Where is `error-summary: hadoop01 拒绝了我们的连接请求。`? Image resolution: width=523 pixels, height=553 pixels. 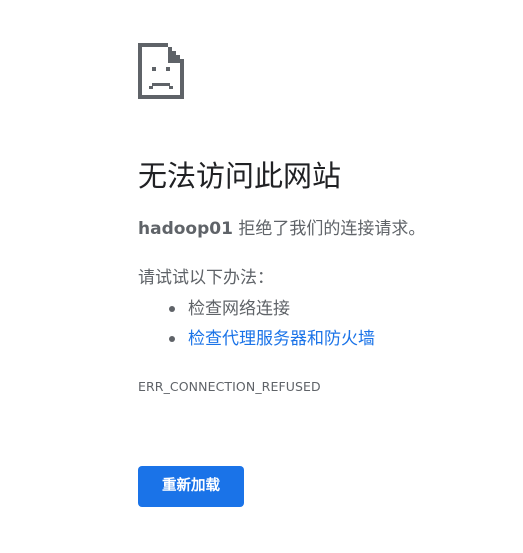 error-summary: hadoop01 拒绝了我们的连接请求。 is located at coordinates (281, 229).